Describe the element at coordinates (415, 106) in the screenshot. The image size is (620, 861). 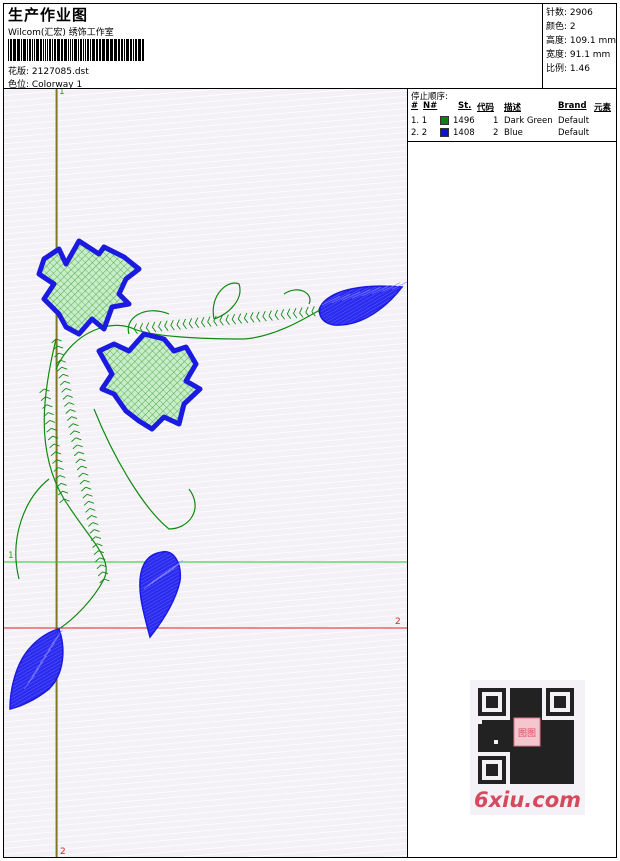
I see `col-header-index: #` at that location.